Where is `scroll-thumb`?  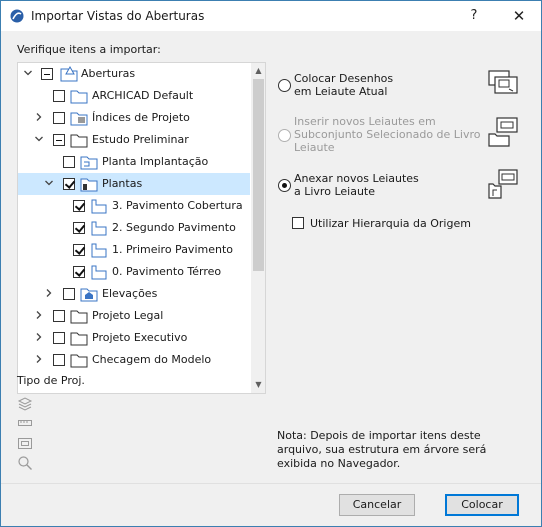 scroll-thumb is located at coordinates (258, 175).